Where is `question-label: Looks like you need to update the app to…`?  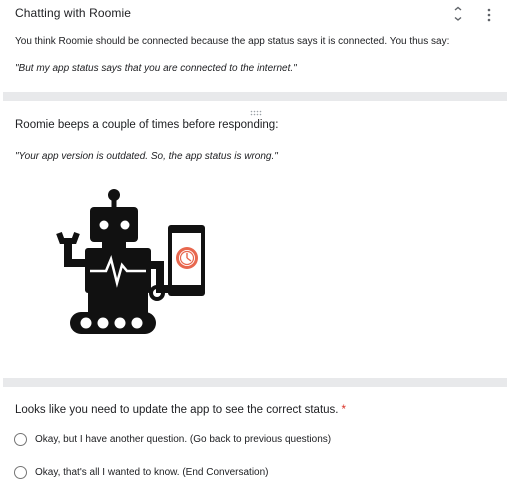 question-label: Looks like you need to update the app to… is located at coordinates (180, 410).